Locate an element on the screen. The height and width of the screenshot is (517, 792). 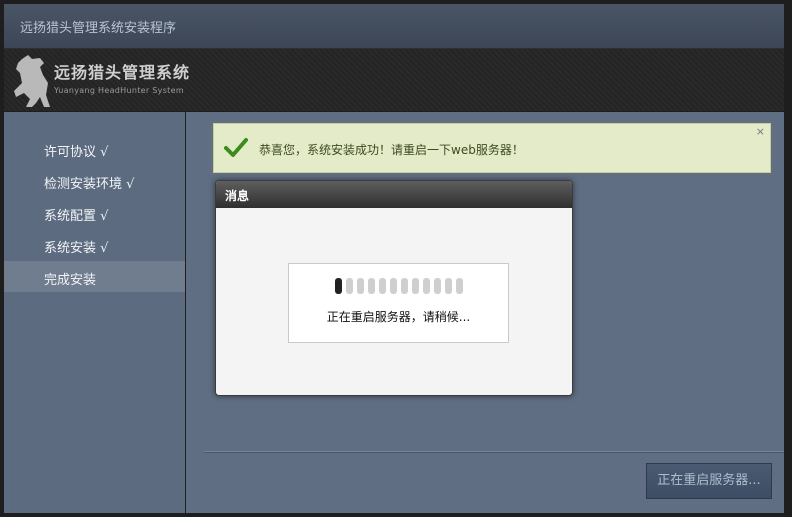
sidebar-item-env-check: 检测安装环境 √ is located at coordinates (94, 180).